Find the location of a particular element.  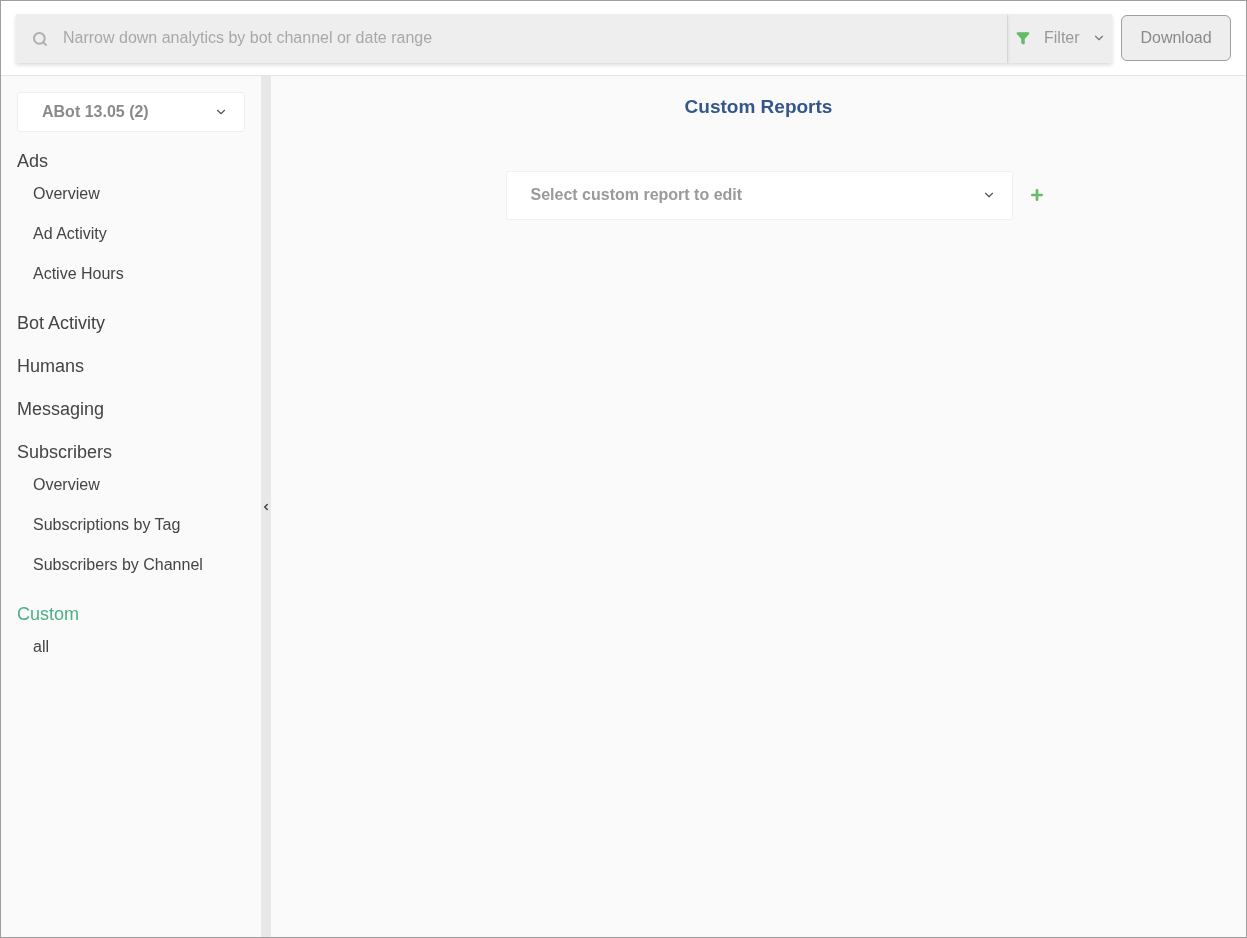

sidebar-section: Subscribers is located at coordinates (131, 452).